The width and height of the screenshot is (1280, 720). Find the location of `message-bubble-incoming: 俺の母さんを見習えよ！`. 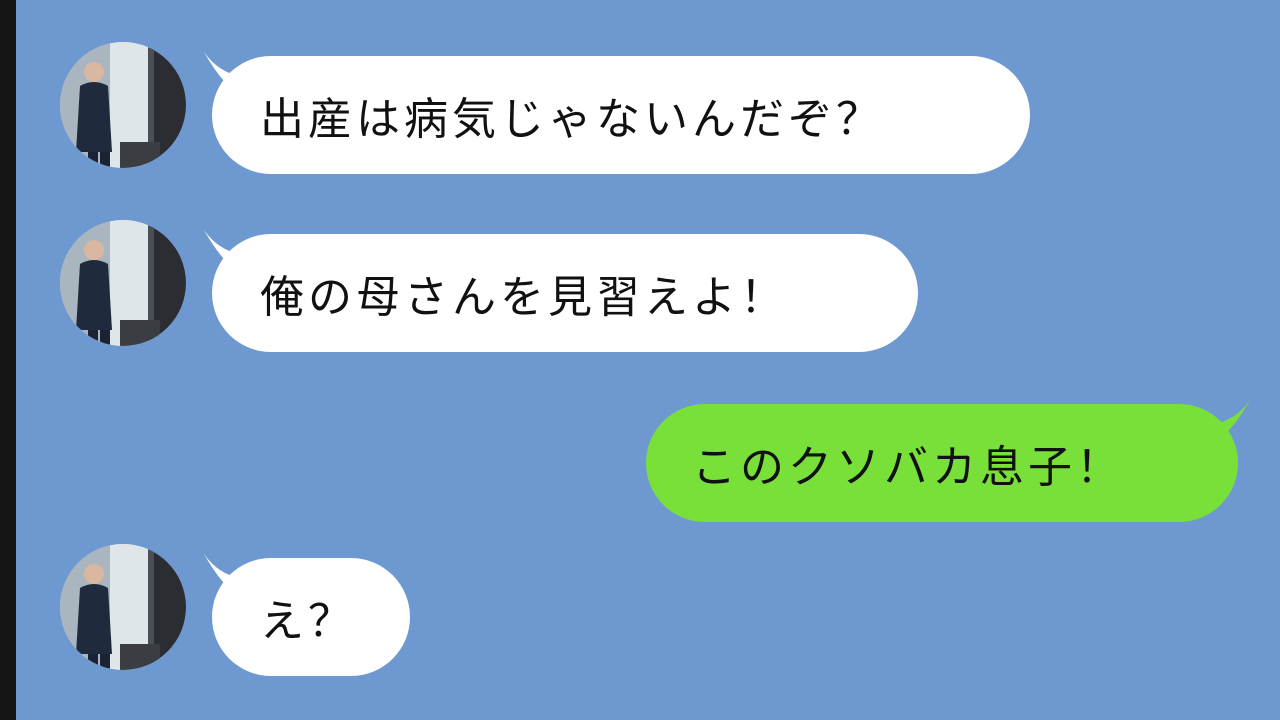

message-bubble-incoming: 俺の母さんを見習えよ！ is located at coordinates (565, 293).